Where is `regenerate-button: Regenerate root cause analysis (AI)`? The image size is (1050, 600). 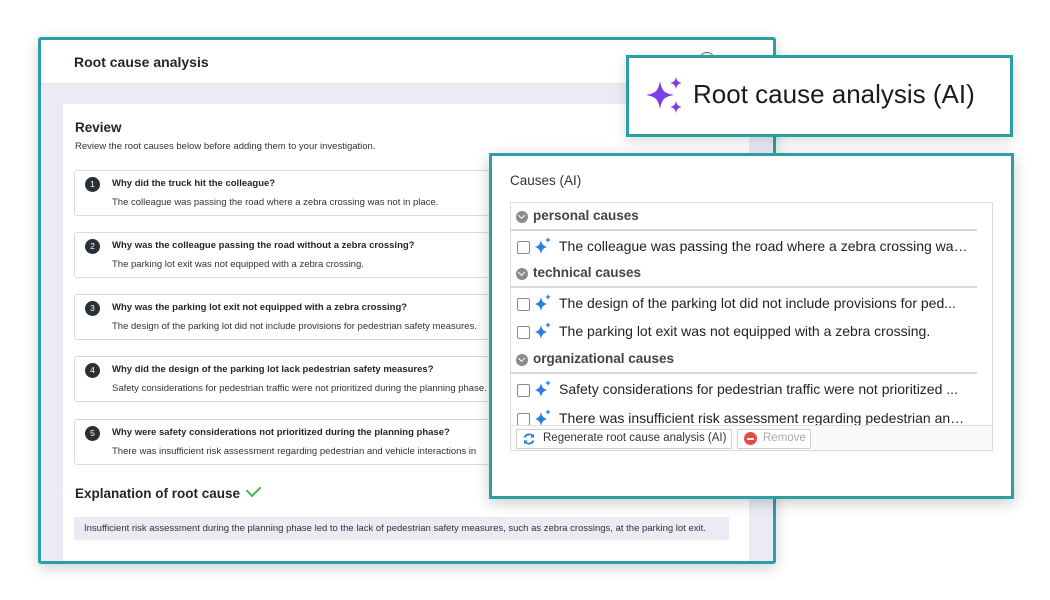 regenerate-button: Regenerate root cause analysis (AI) is located at coordinates (624, 439).